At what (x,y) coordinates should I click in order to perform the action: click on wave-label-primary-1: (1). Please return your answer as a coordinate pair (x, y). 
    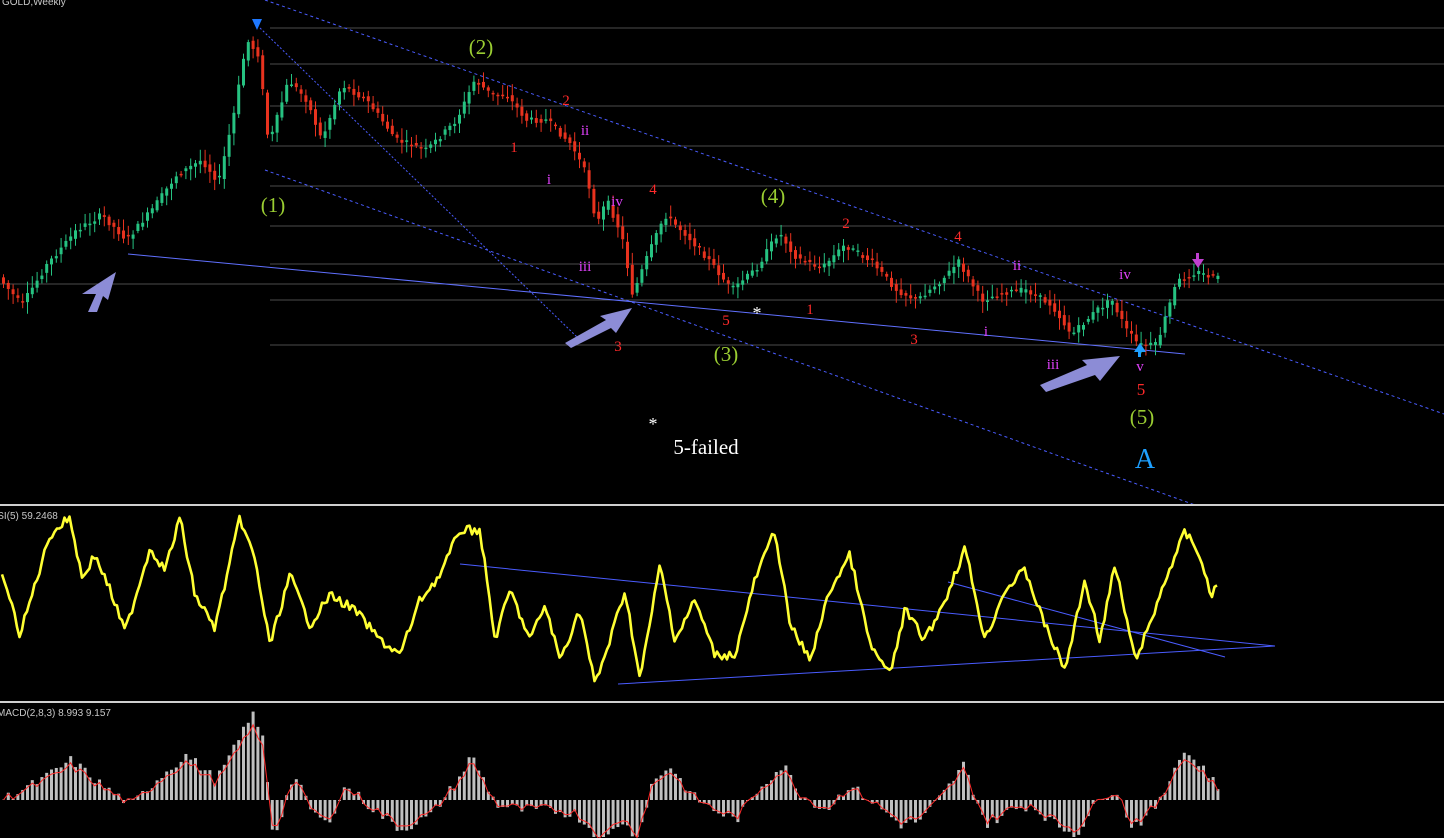
    Looking at the image, I should click on (273, 205).